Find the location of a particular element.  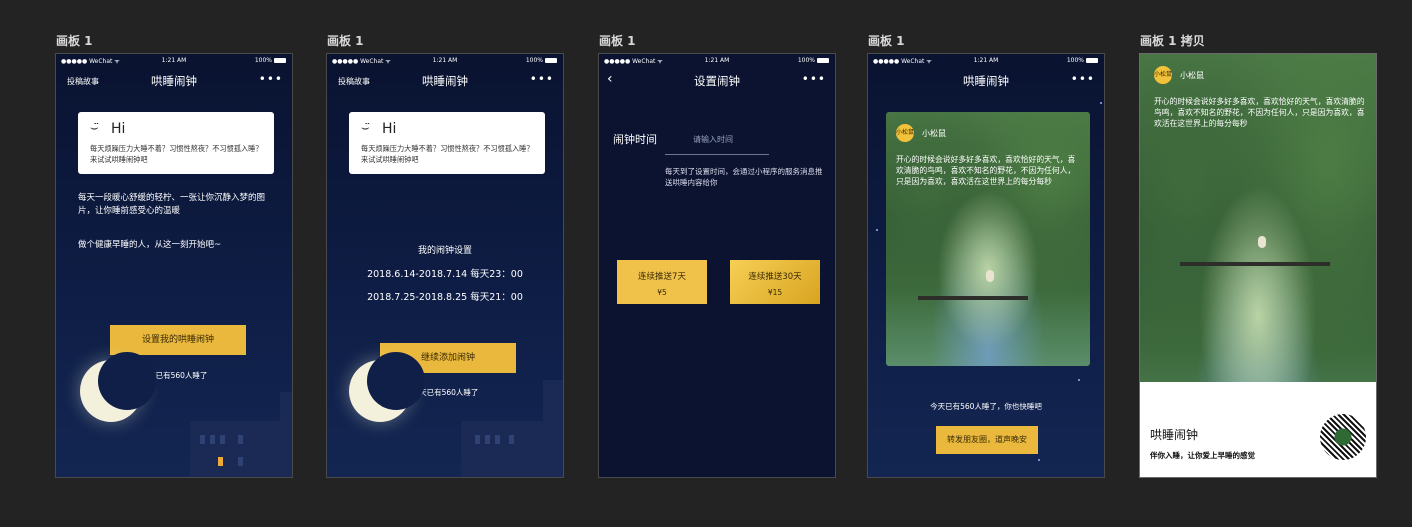

artboard-label: 画板 1 拷贝 is located at coordinates (1172, 41).